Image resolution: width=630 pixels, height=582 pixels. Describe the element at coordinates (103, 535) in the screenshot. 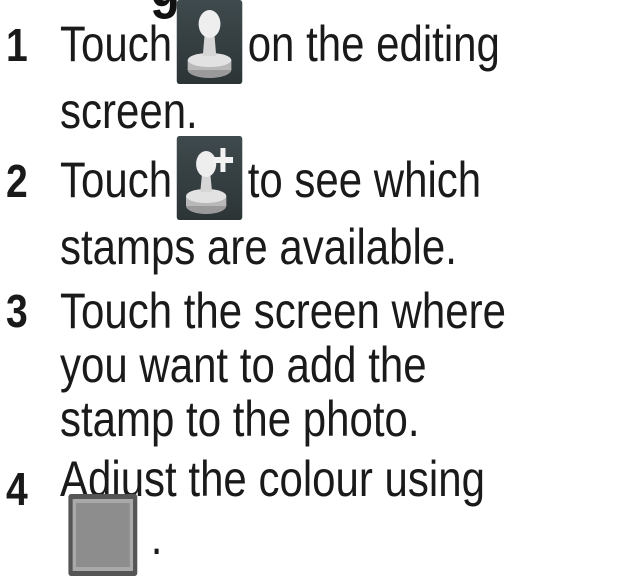

I see `colour-swatch-icon` at that location.